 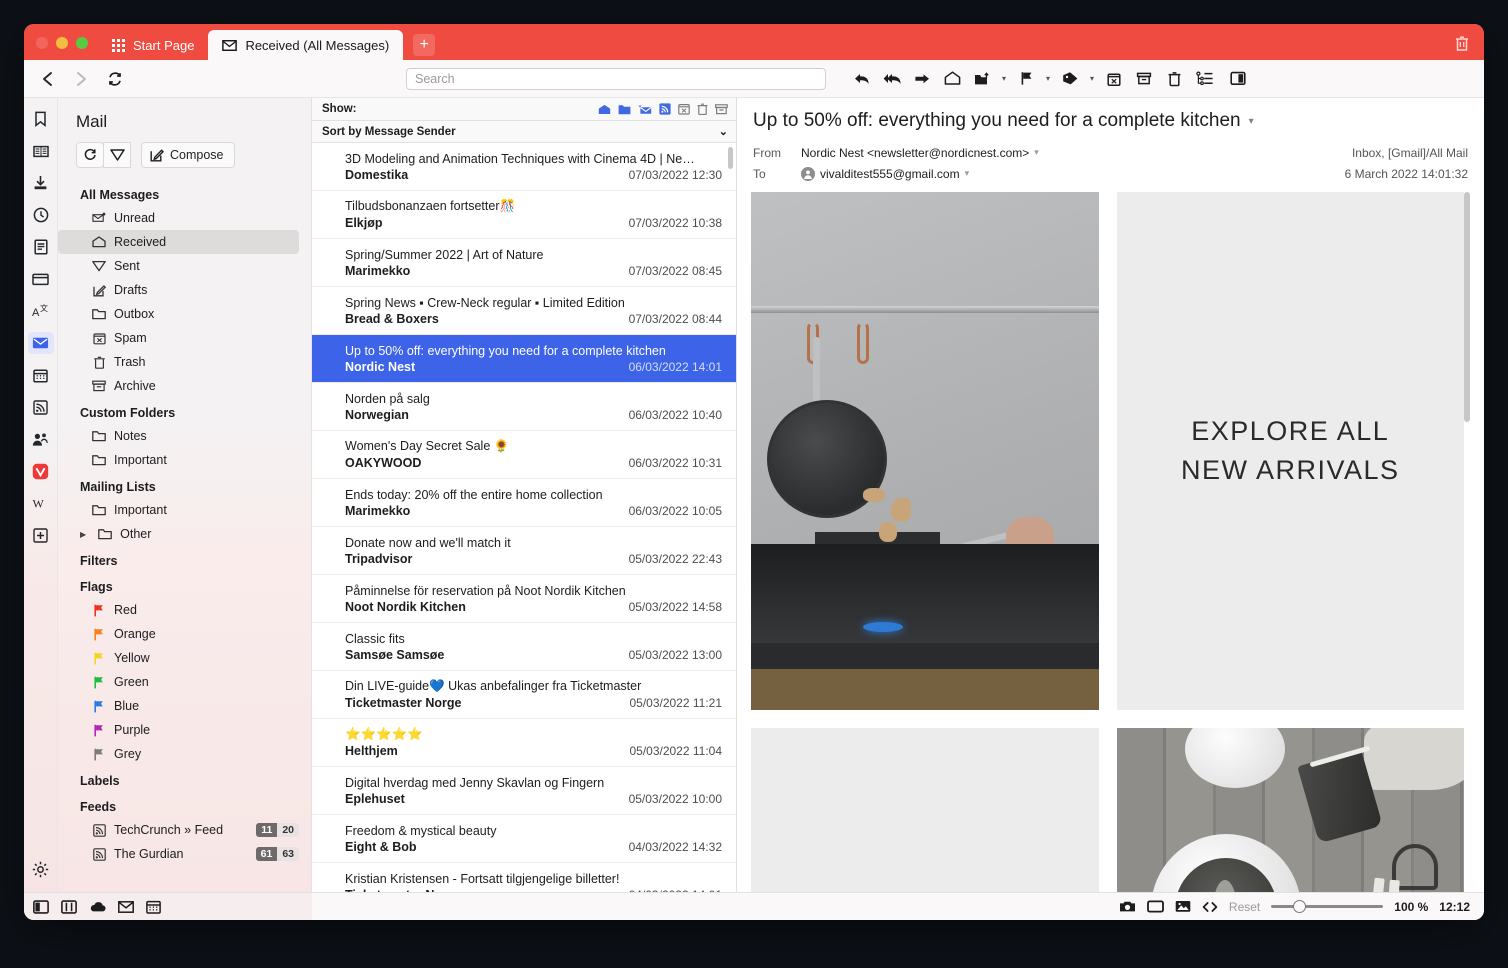 What do you see at coordinates (97, 907) in the screenshot?
I see `cloud-icon` at bounding box center [97, 907].